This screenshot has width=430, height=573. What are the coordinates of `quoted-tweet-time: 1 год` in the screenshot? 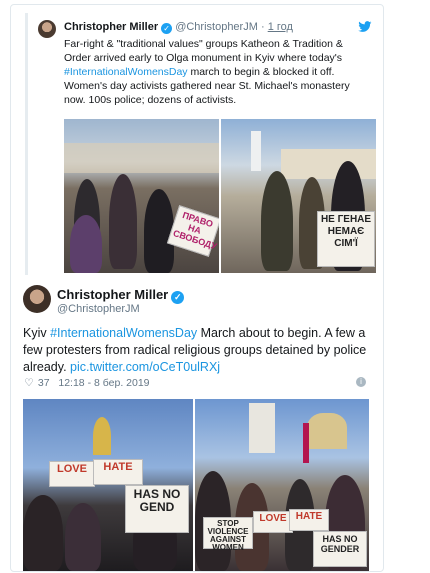 It's located at (280, 27).